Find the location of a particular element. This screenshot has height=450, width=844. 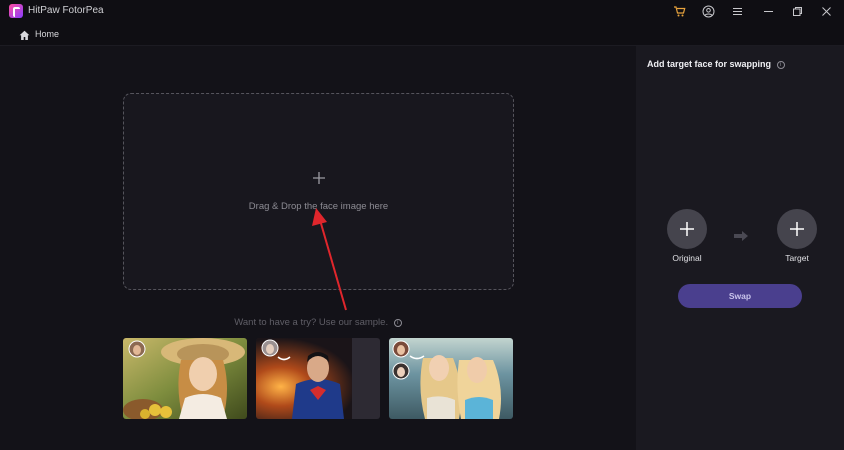

original-label: Original is located at coordinates (687, 258).